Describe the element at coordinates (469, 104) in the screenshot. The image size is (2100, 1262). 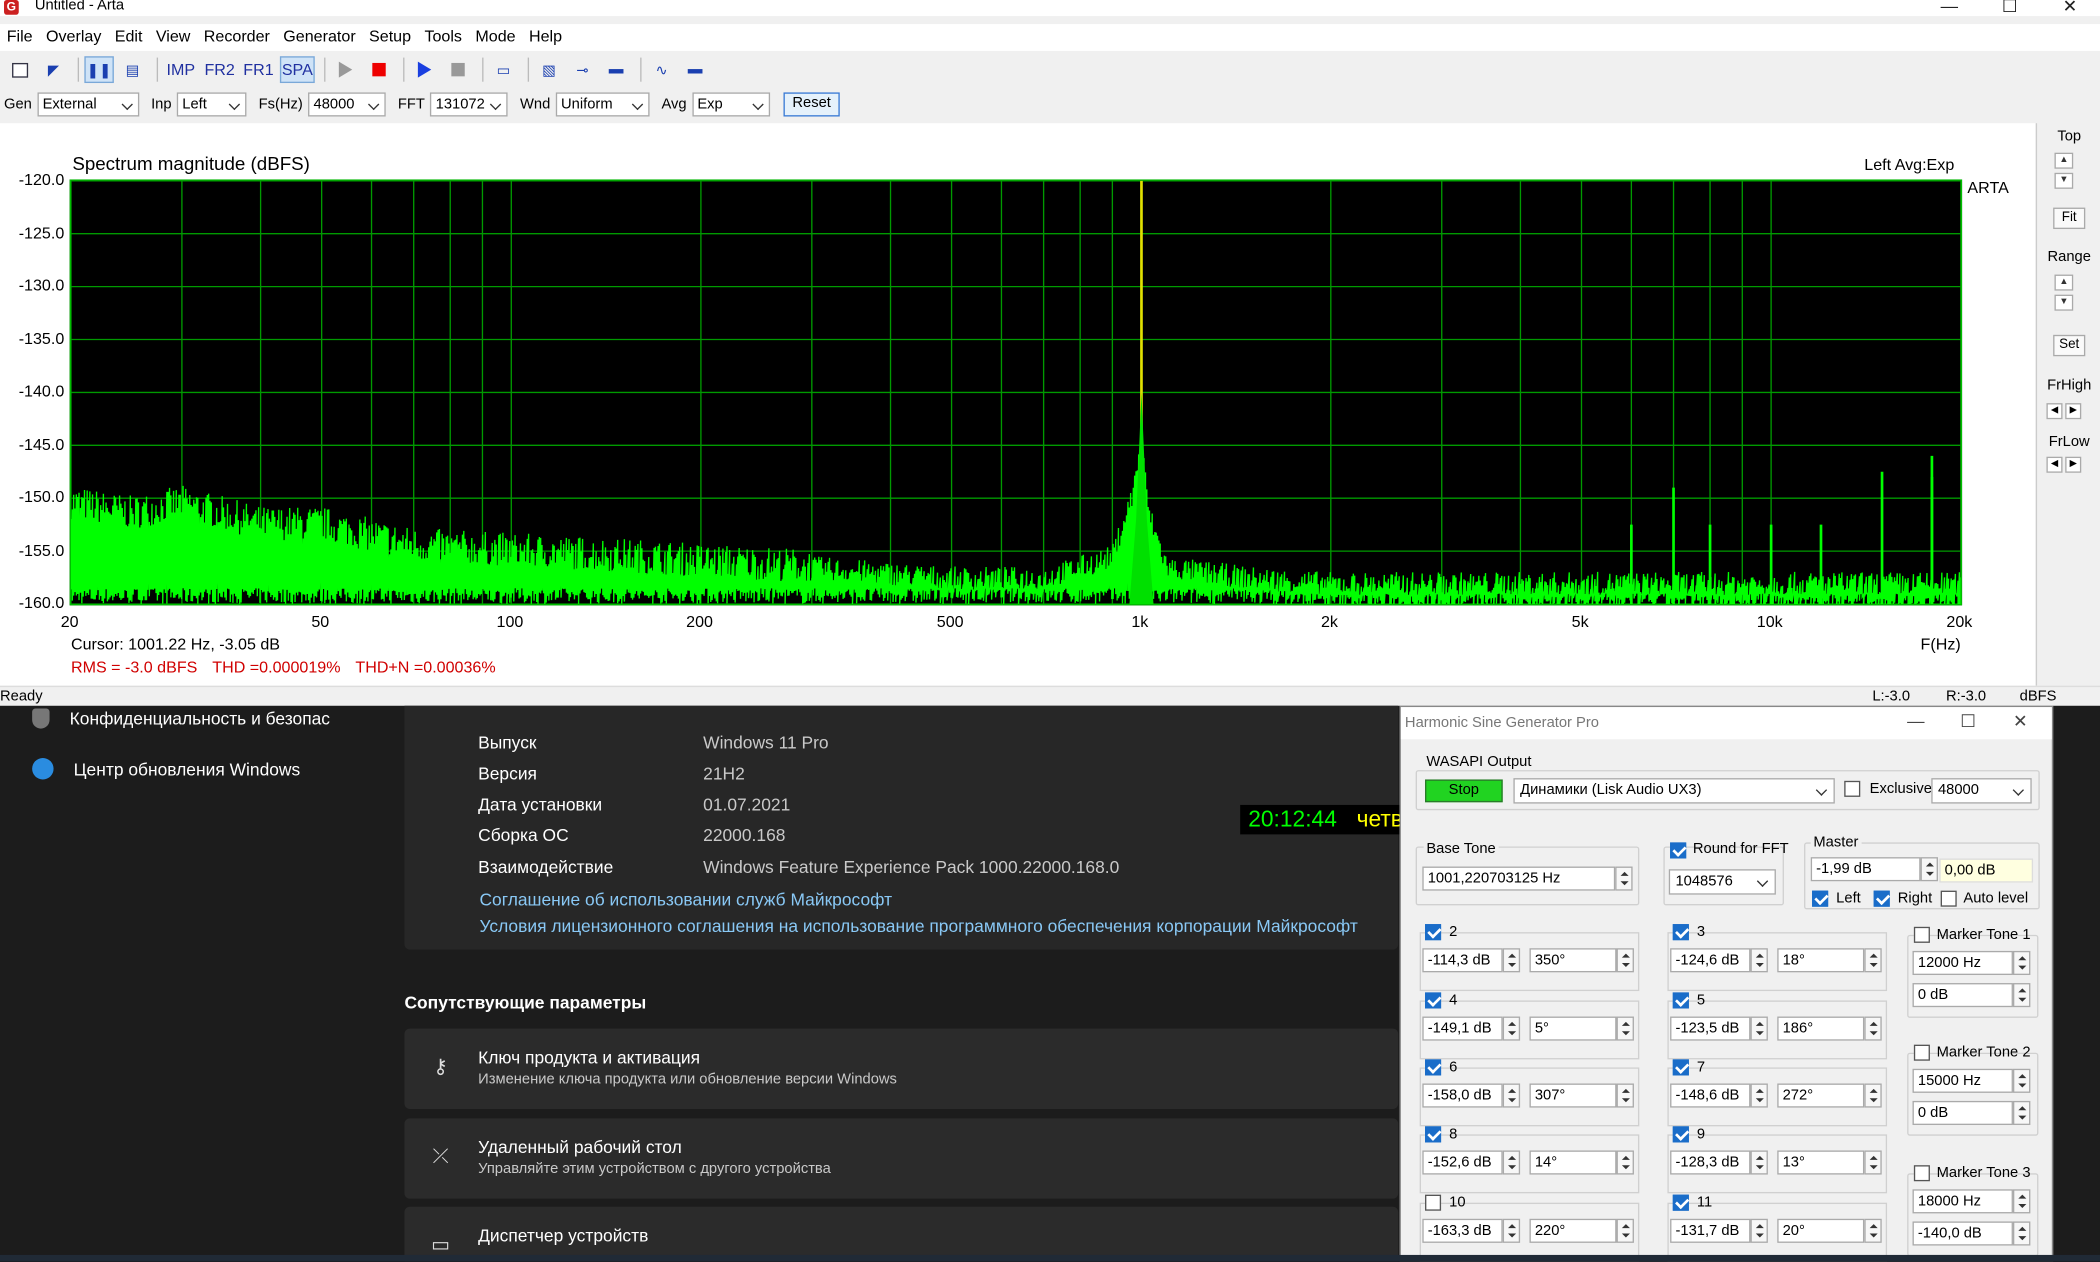
I see `fft-select: 131072` at that location.